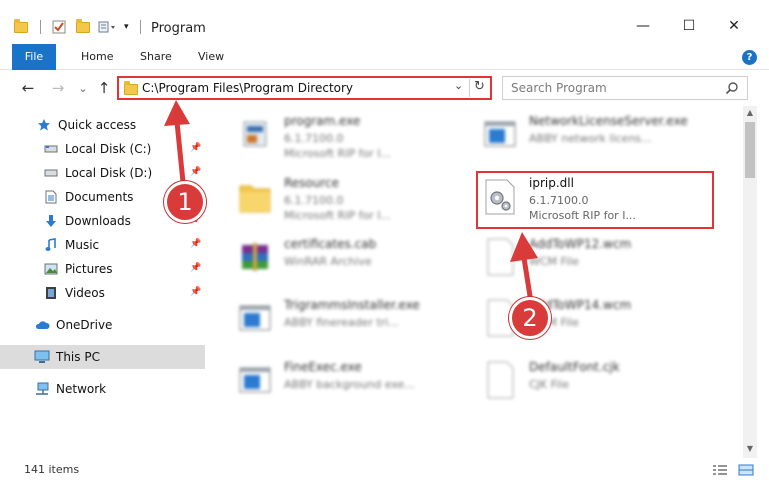 The image size is (769, 490). What do you see at coordinates (185, 202) in the screenshot?
I see `step-badge-1: 1` at bounding box center [185, 202].